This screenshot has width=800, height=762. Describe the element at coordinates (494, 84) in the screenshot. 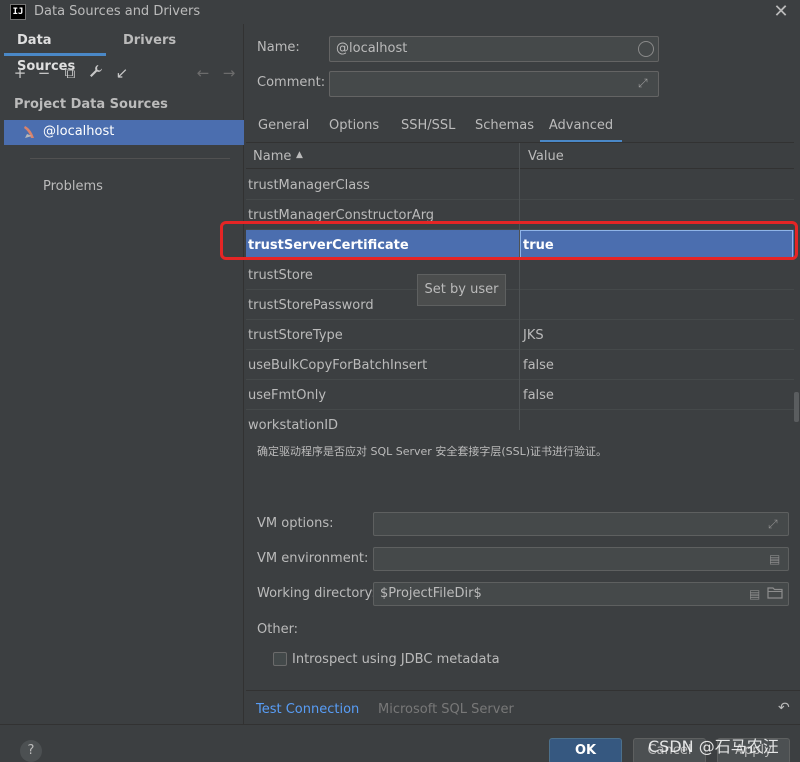

I see `comment-field` at that location.